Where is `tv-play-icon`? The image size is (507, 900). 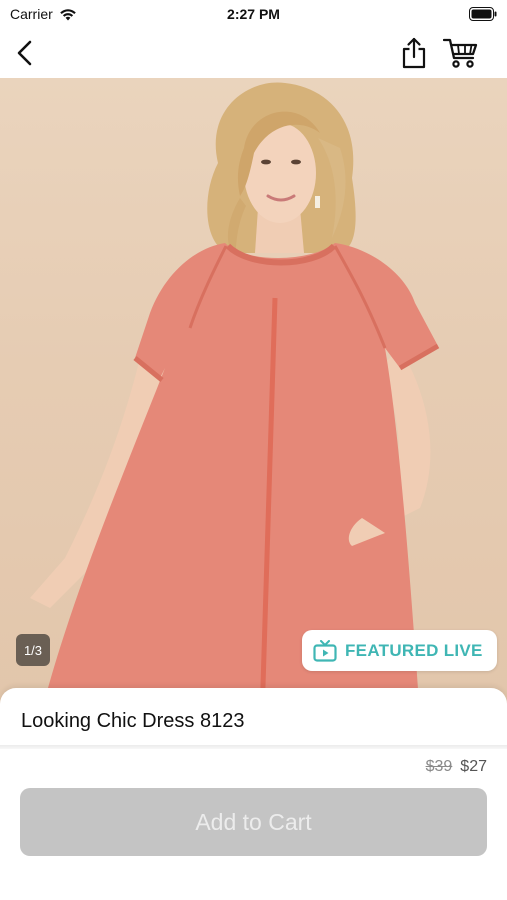 tv-play-icon is located at coordinates (325, 650).